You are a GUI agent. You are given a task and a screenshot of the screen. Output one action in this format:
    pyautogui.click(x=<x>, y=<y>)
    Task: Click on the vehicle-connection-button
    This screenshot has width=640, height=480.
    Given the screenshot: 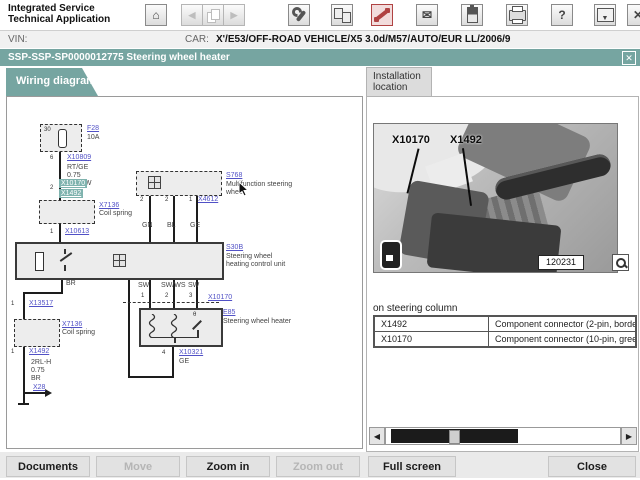 What is the action you would take?
    pyautogui.click(x=382, y=15)
    